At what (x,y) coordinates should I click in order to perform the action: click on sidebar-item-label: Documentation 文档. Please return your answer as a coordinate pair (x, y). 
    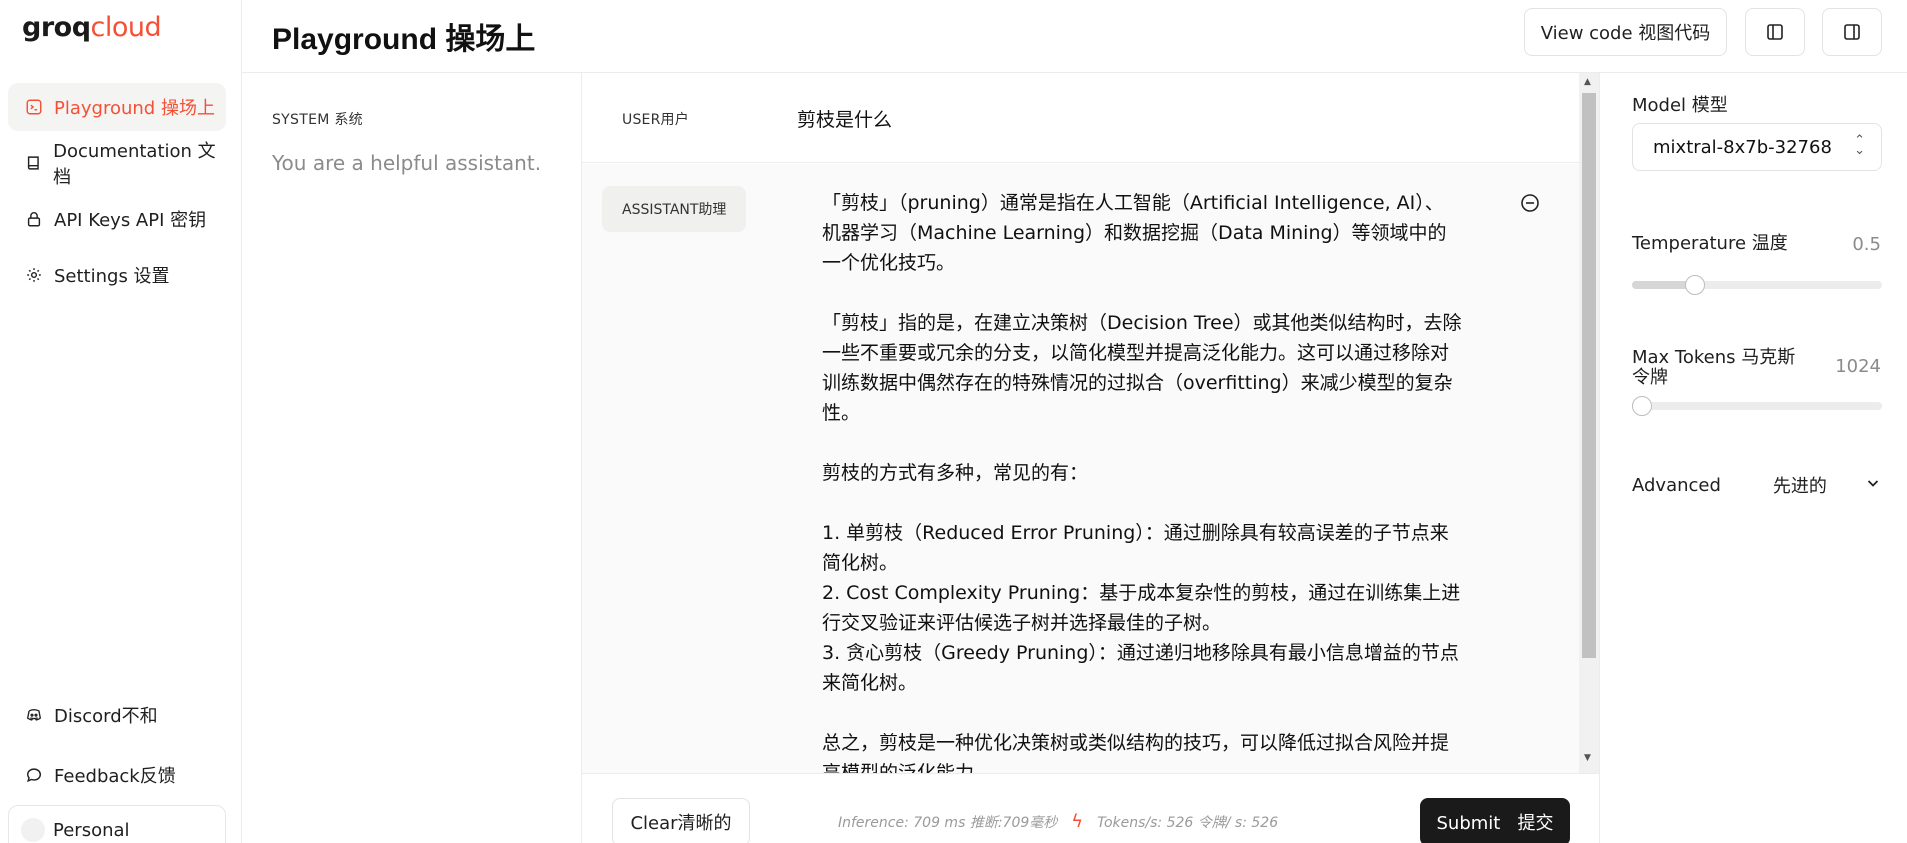
    Looking at the image, I should click on (134, 164).